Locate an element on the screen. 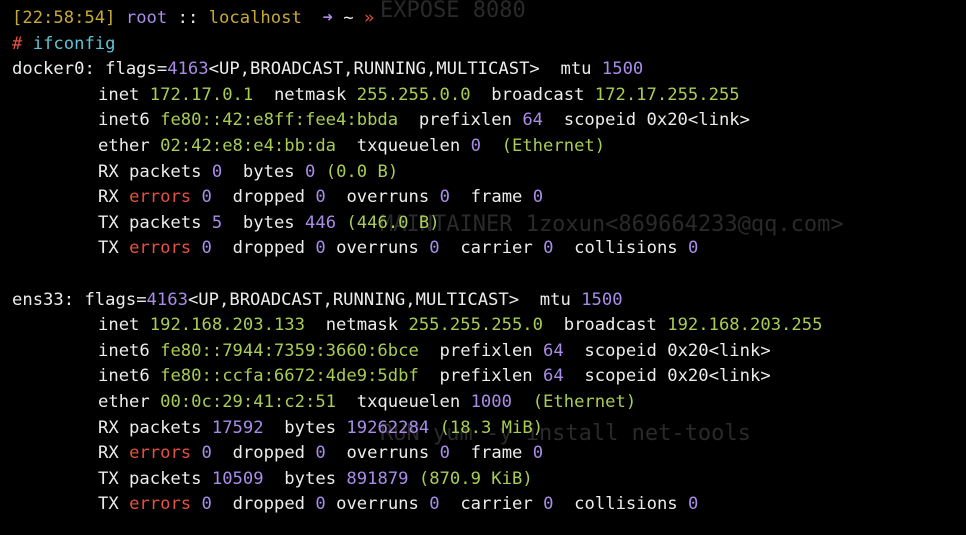  carrier-label: carrier is located at coordinates (496, 504).